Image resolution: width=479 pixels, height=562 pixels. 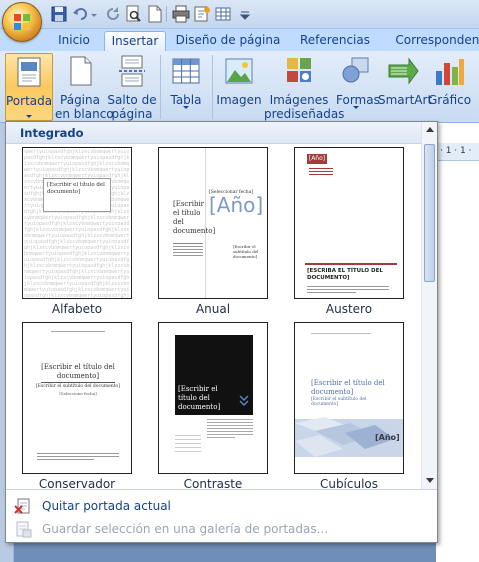 I want to click on spelling-icon, so click(x=202, y=14).